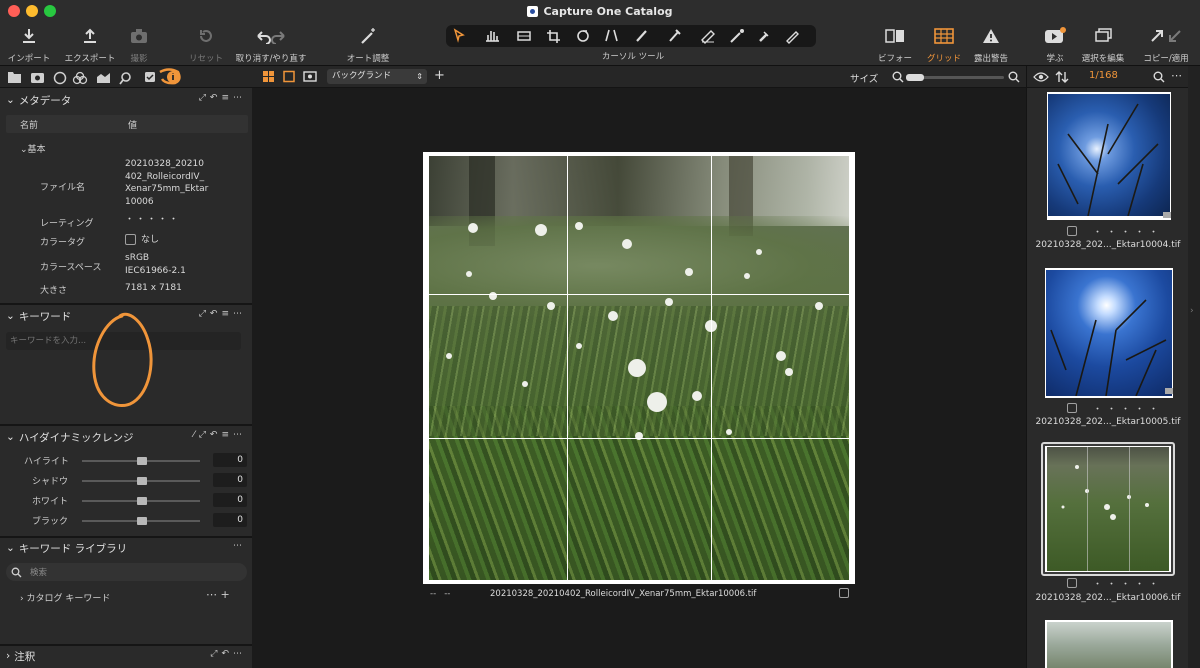  I want to click on edit-selection-button: 選択を編集, so click(1103, 44).